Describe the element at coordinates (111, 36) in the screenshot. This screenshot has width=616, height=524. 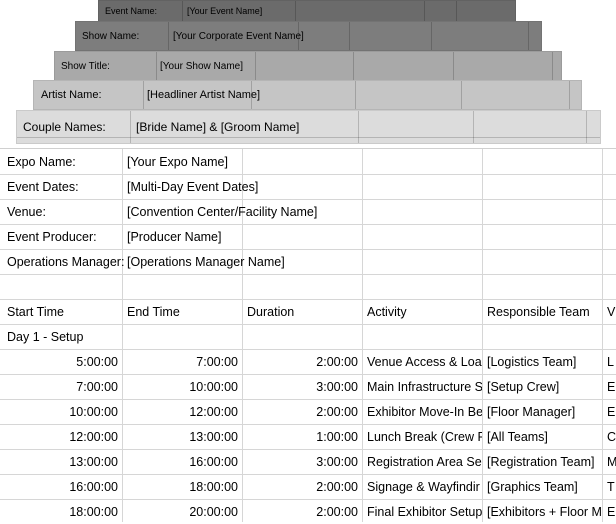
I see `sheet-label: Show Name:` at that location.